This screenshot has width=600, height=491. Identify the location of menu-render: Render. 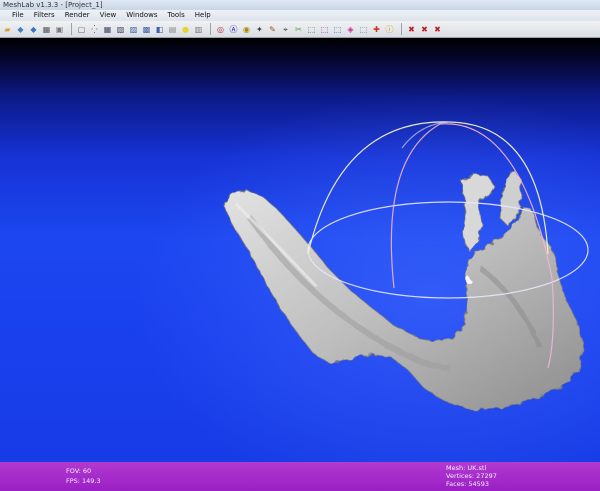
(77, 15).